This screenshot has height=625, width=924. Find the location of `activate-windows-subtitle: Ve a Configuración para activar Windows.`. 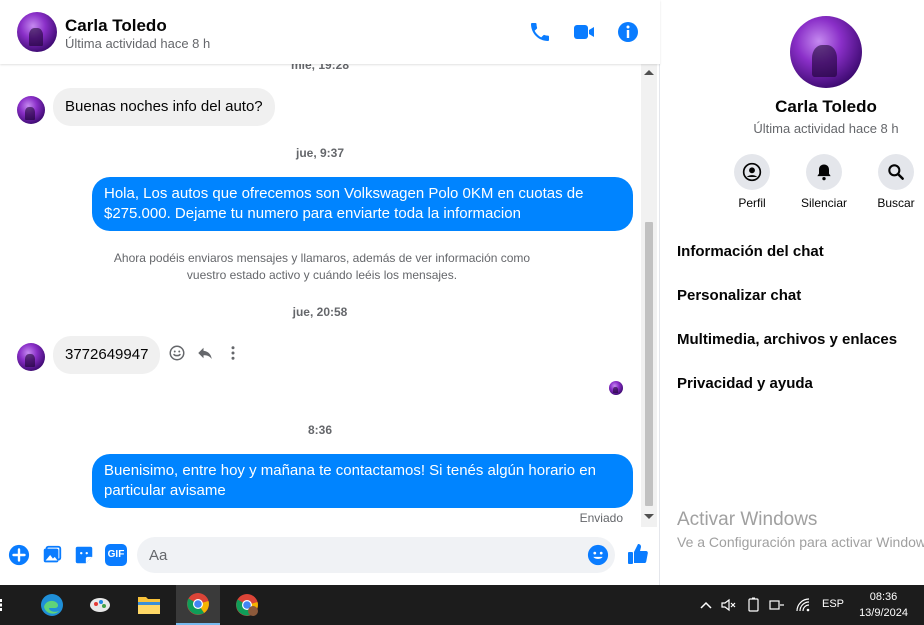

activate-windows-subtitle: Ve a Configuración para activar Windows. is located at coordinates (800, 542).